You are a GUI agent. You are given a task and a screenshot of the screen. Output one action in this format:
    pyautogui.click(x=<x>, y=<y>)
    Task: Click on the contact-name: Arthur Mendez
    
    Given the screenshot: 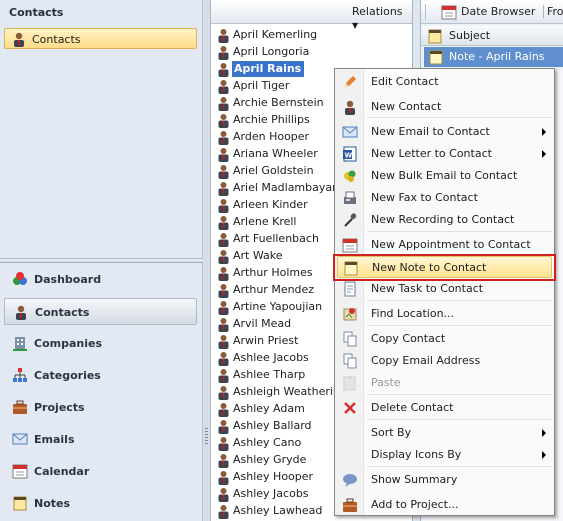 What is the action you would take?
    pyautogui.click(x=274, y=289)
    